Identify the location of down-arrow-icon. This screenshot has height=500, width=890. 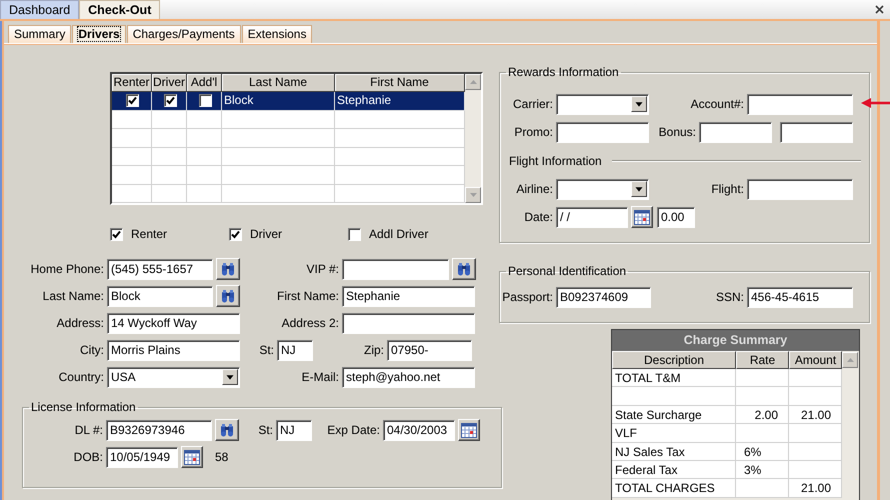
(473, 195).